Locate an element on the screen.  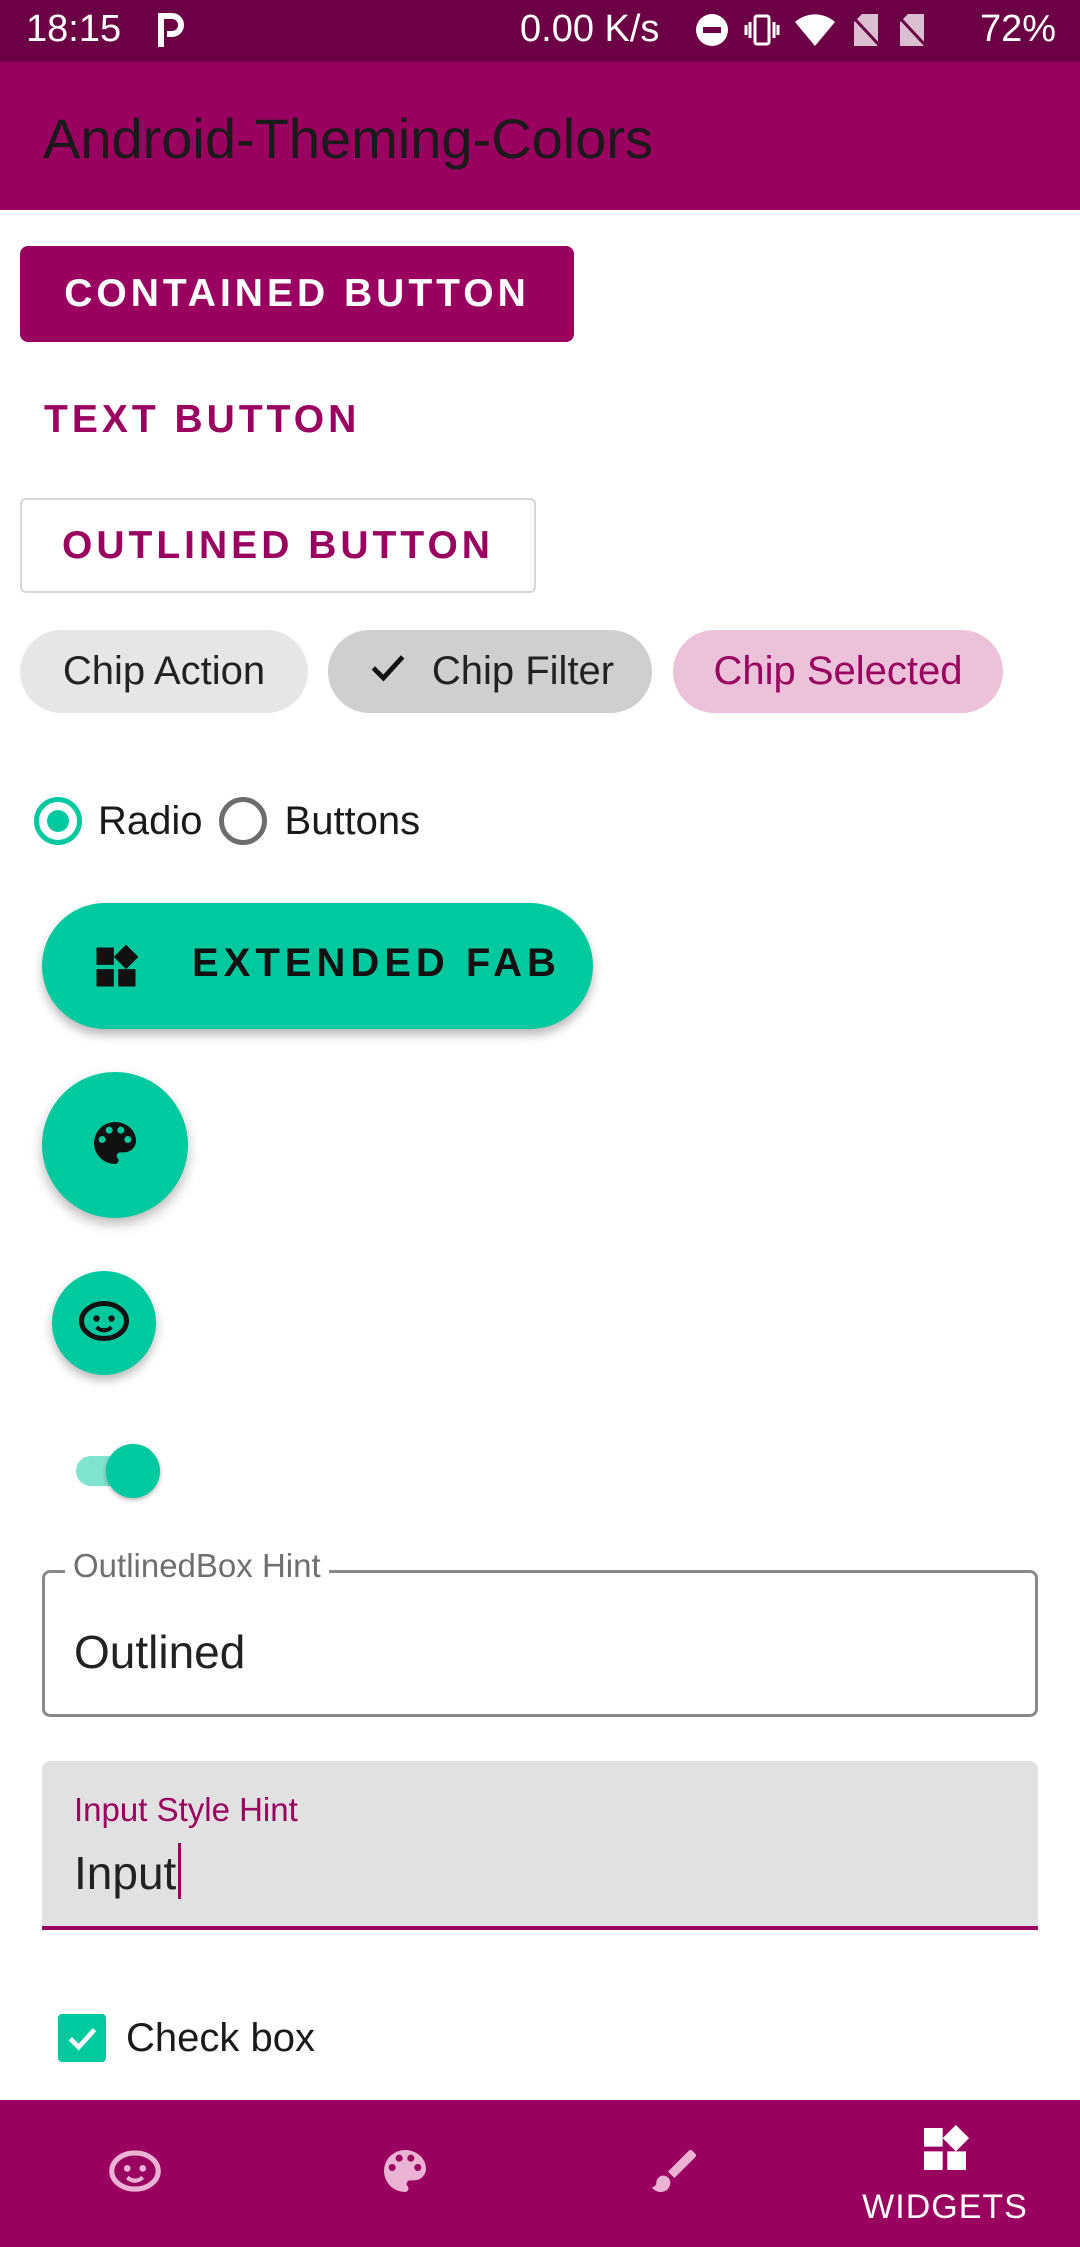
radio-option-buttons-label: Buttons is located at coordinates (352, 820).